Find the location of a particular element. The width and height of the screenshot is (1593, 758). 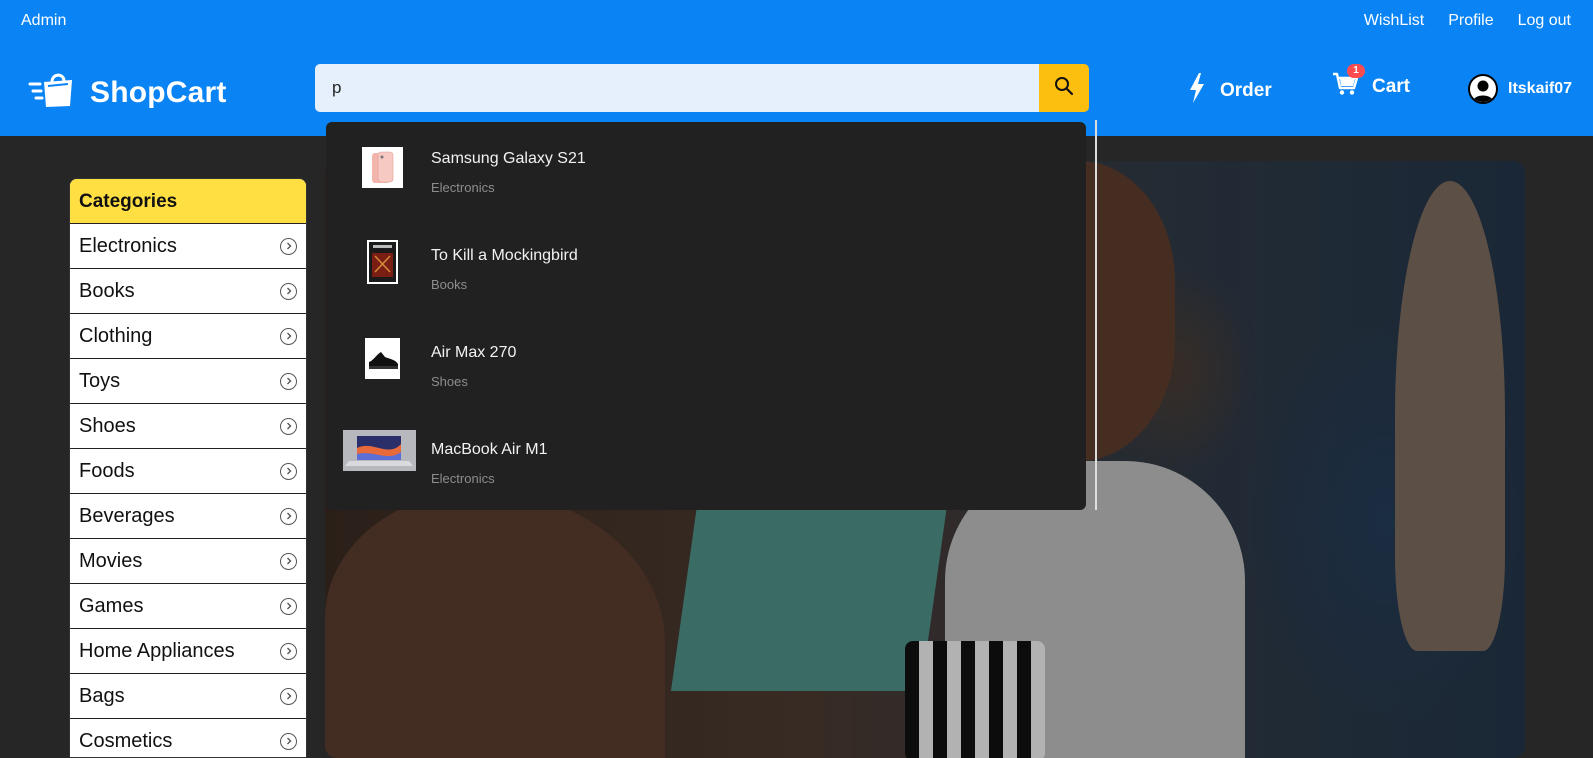

search-bar is located at coordinates (702, 88).